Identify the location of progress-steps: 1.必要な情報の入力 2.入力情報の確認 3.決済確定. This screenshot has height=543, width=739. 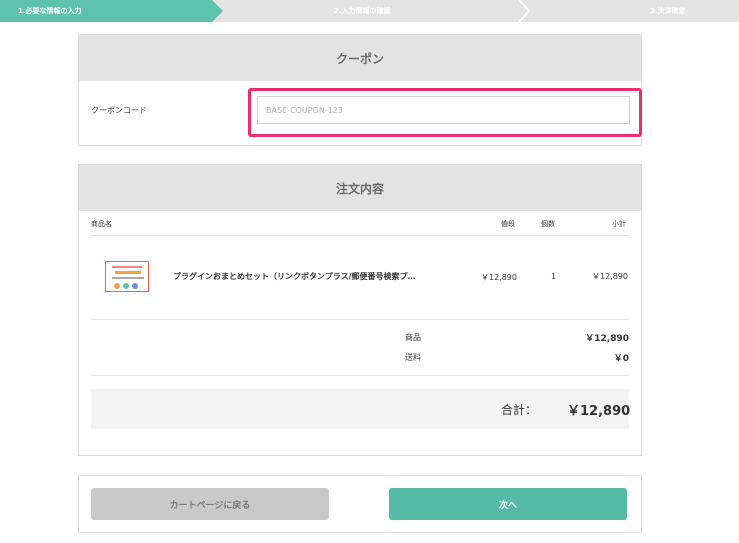
(369, 11).